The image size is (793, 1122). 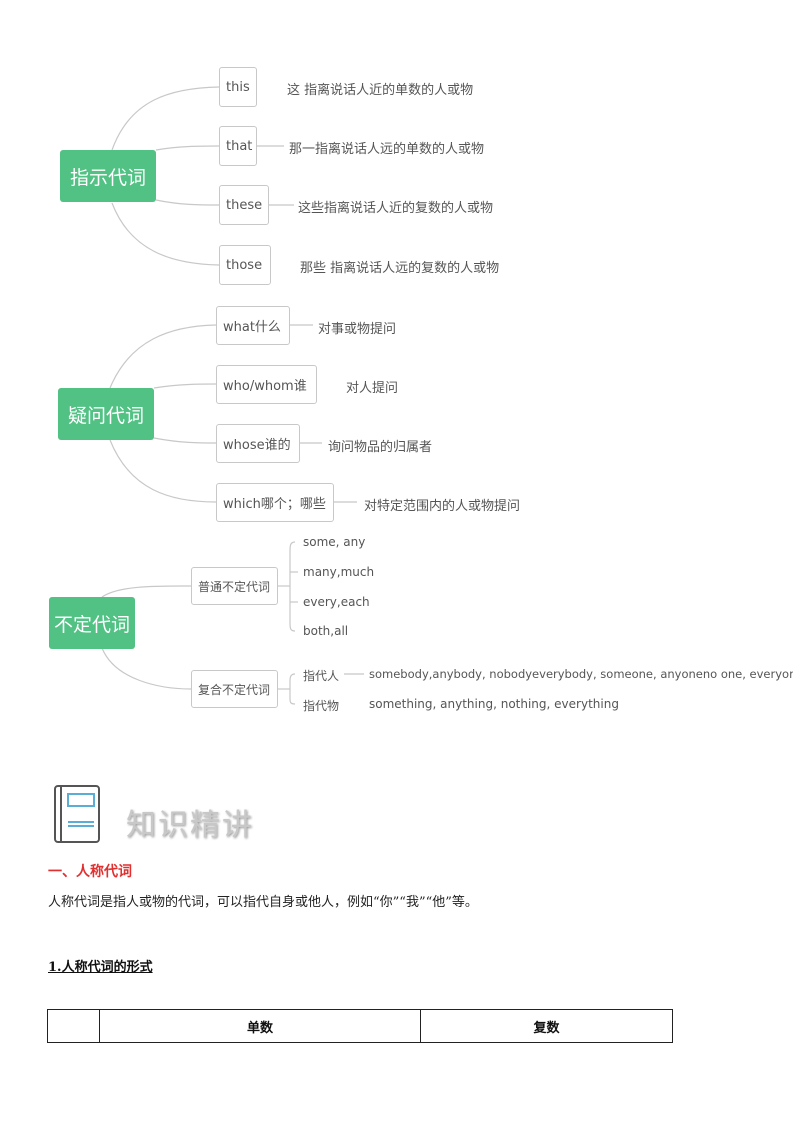 What do you see at coordinates (190, 825) in the screenshot?
I see `section-title: 知识精讲` at bounding box center [190, 825].